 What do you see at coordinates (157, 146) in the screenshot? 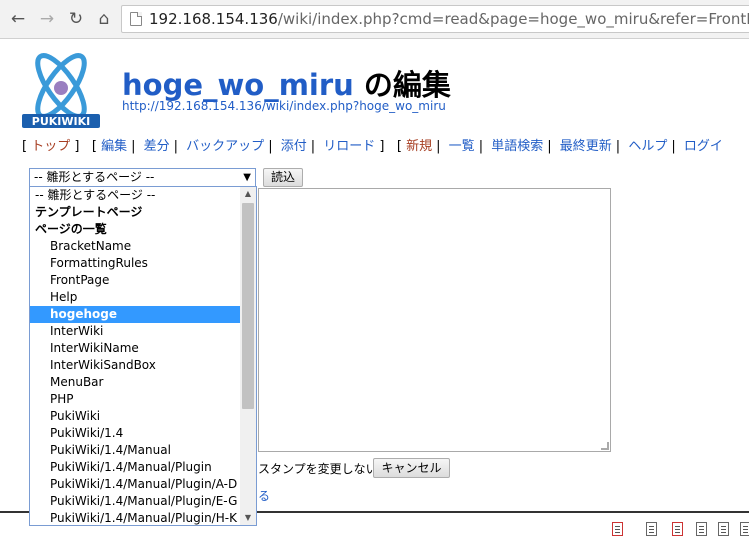
I see `menu-diff: 差分` at bounding box center [157, 146].